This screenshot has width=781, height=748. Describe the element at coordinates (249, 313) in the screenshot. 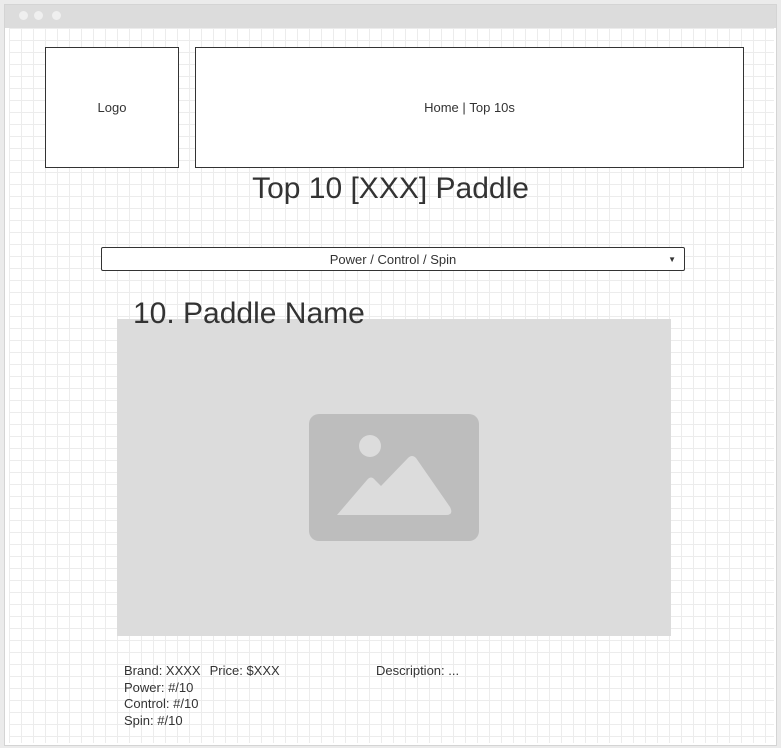

I see `paddle-heading: 10. Paddle Name` at that location.